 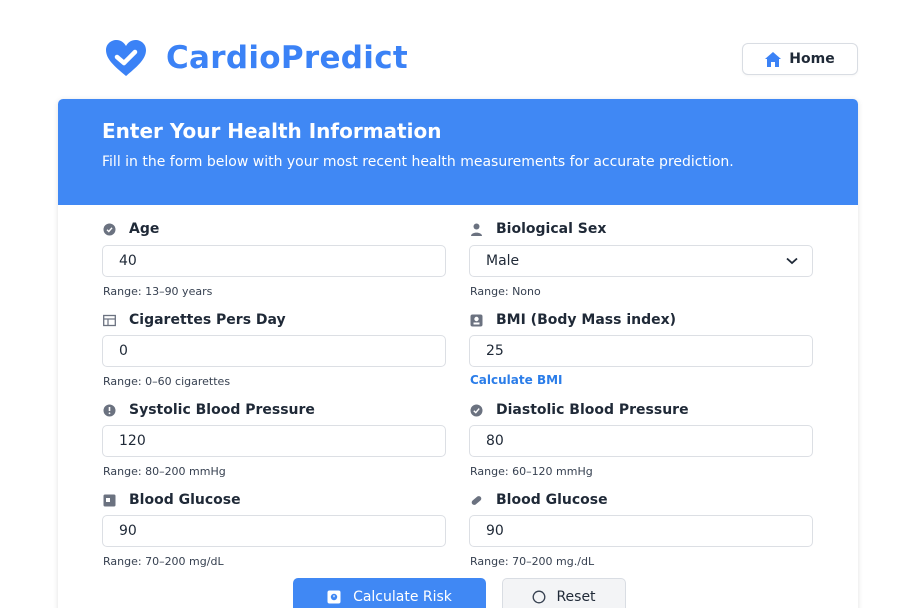 I want to click on systolic-label: Systolic Blood Pressure, so click(x=209, y=410).